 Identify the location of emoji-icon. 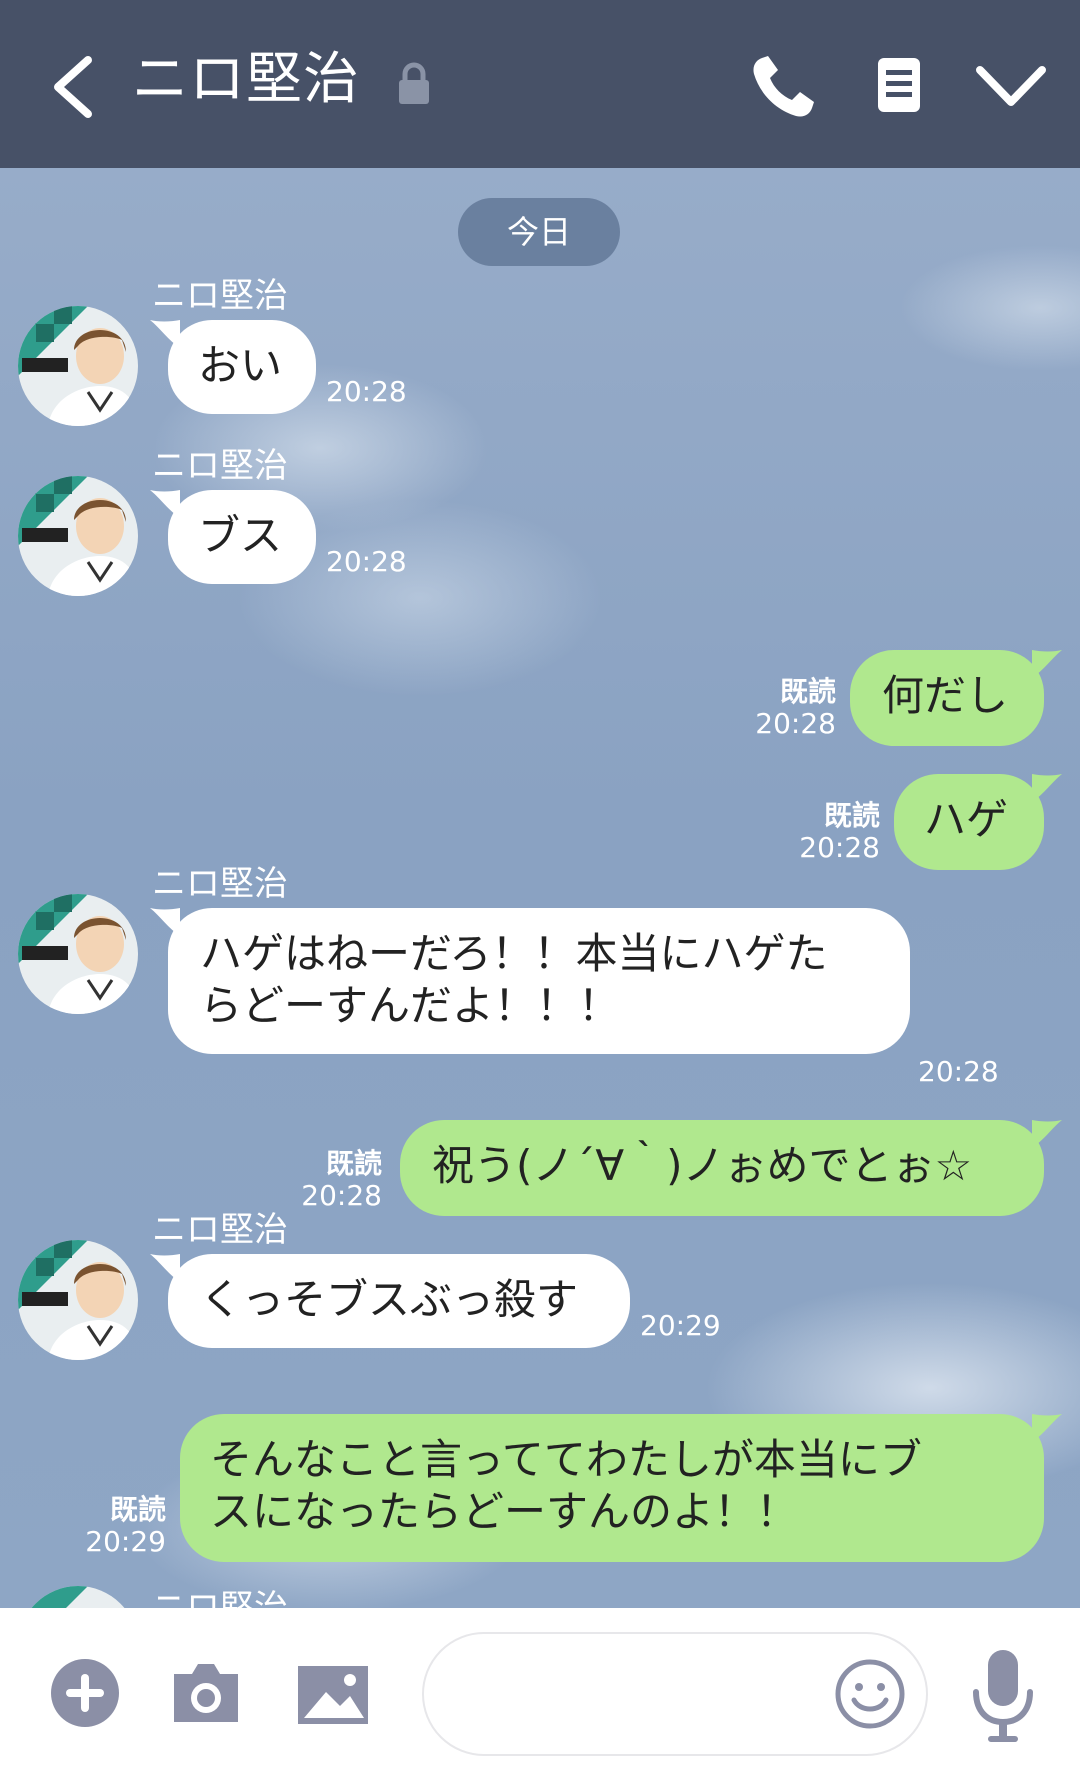
(870, 1694).